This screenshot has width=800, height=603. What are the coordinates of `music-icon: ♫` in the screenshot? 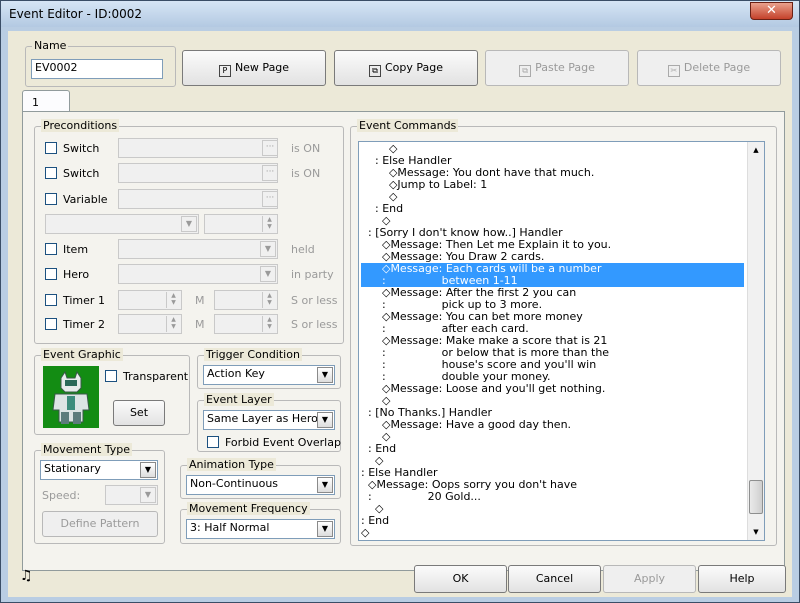 It's located at (26, 576).